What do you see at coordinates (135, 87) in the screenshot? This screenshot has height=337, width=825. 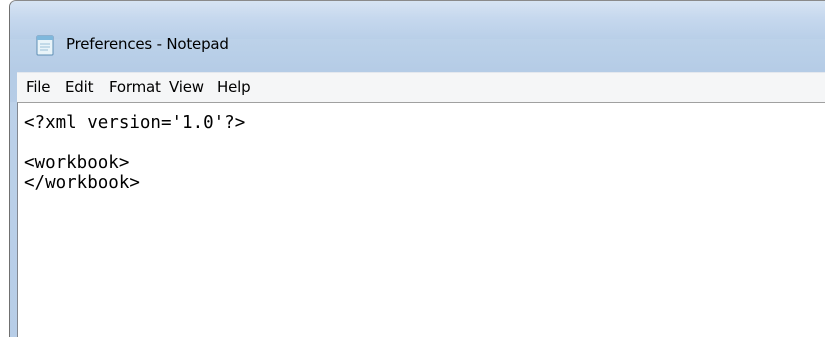 I see `menu-format: Format` at bounding box center [135, 87].